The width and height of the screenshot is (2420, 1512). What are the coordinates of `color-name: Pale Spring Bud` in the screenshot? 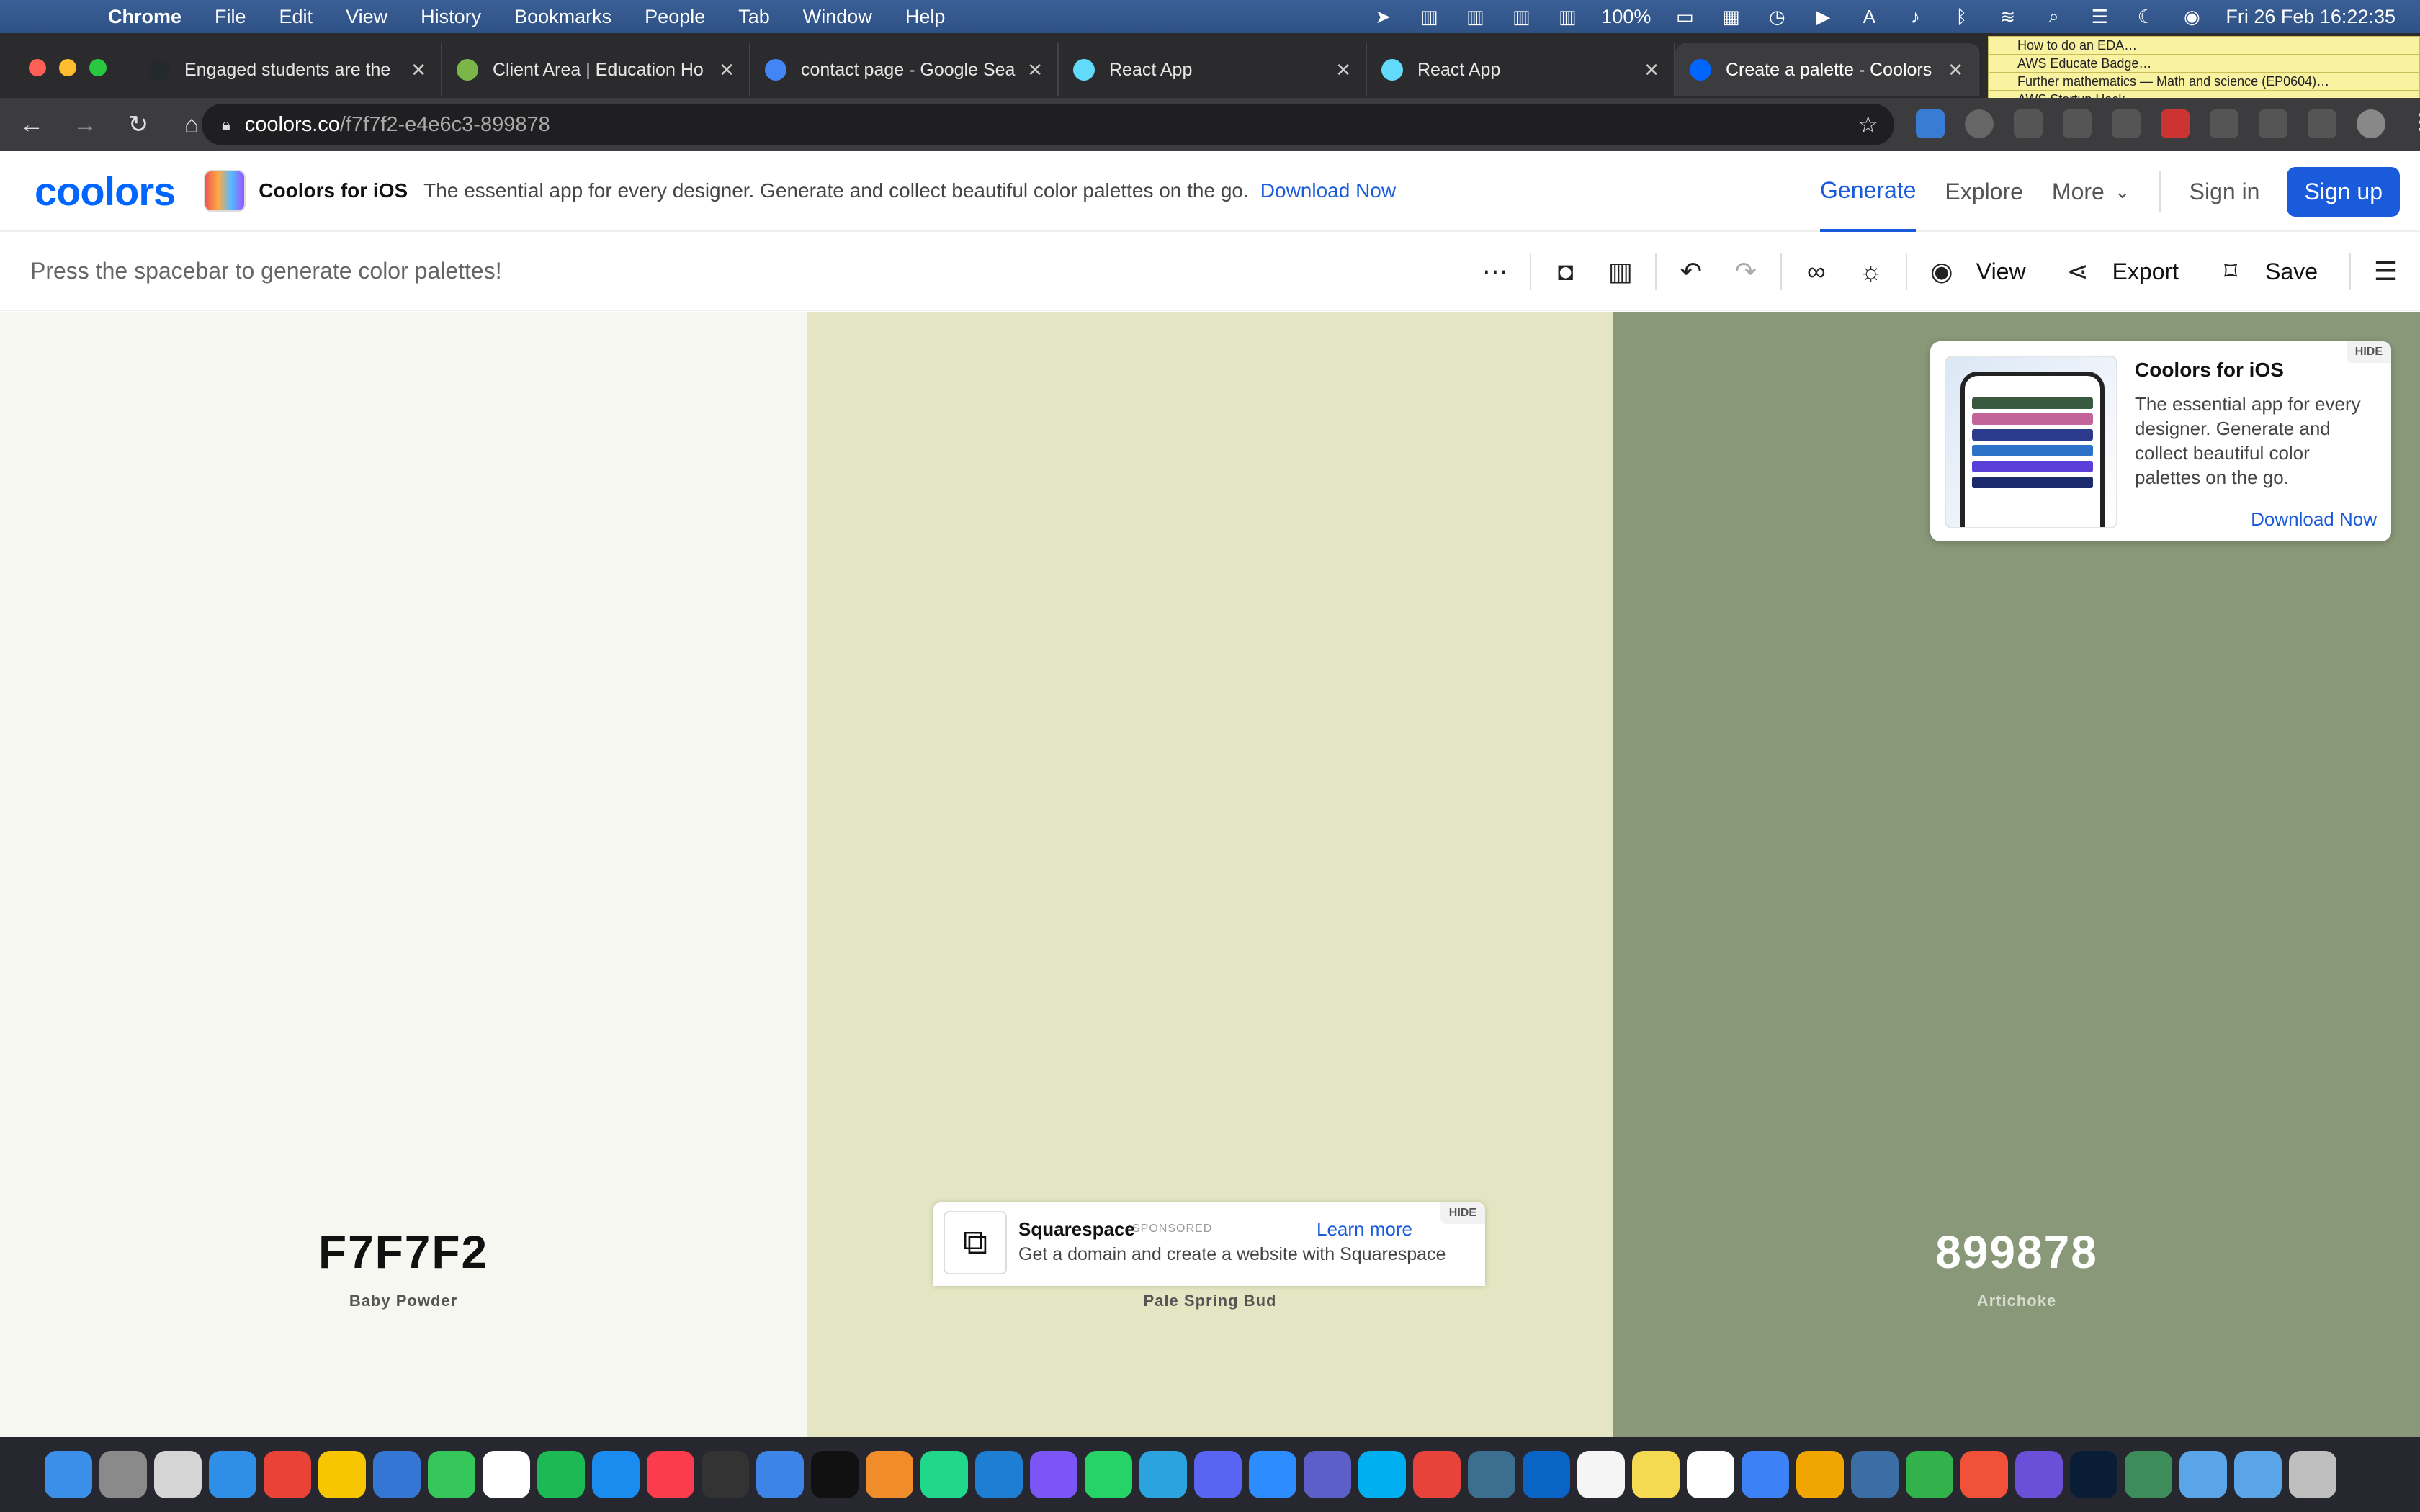 It's located at (1210, 1301).